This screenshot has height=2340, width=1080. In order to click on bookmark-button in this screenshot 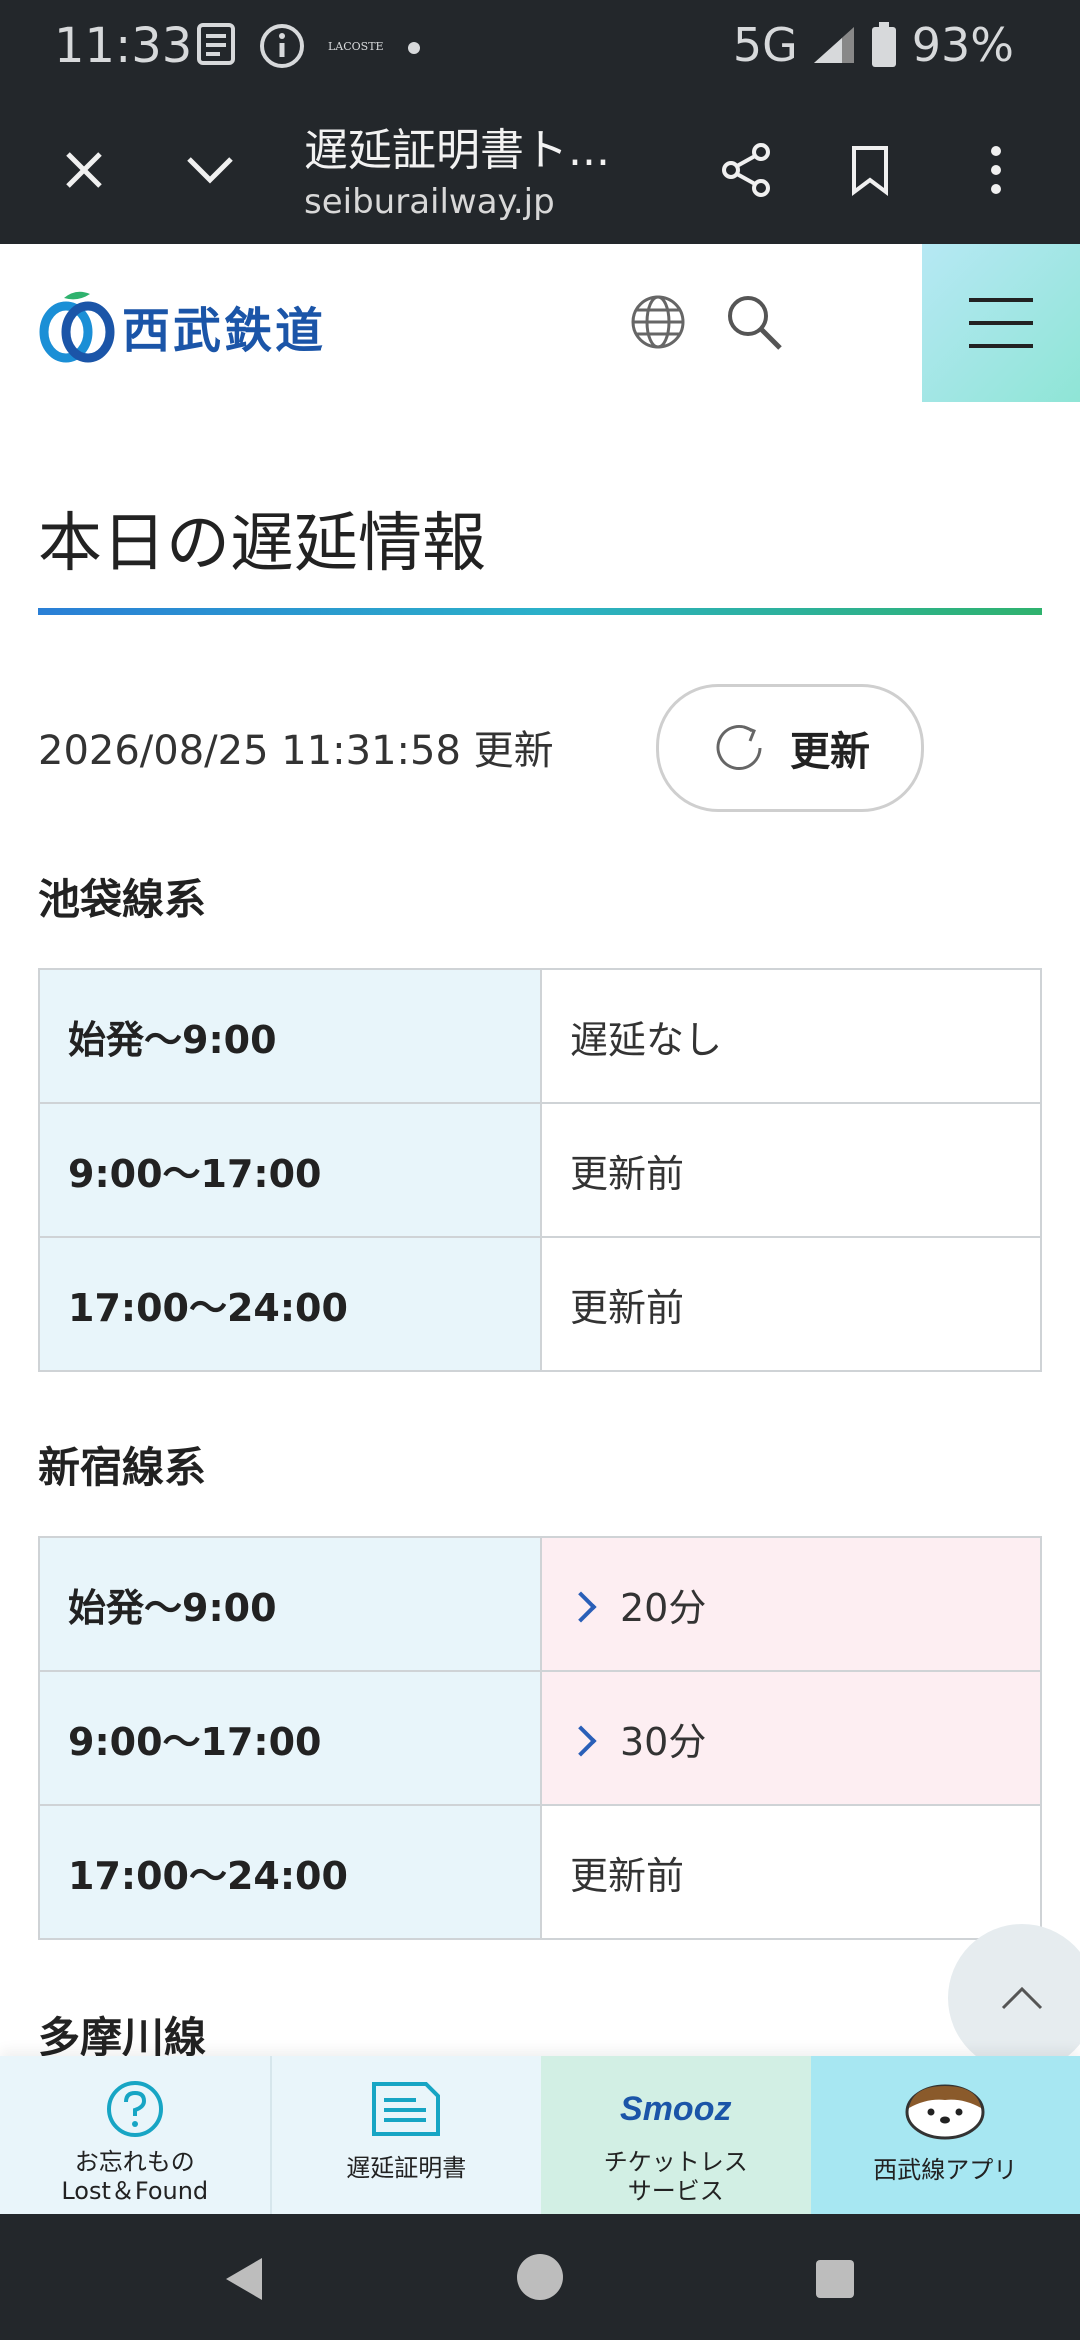, I will do `click(870, 170)`.